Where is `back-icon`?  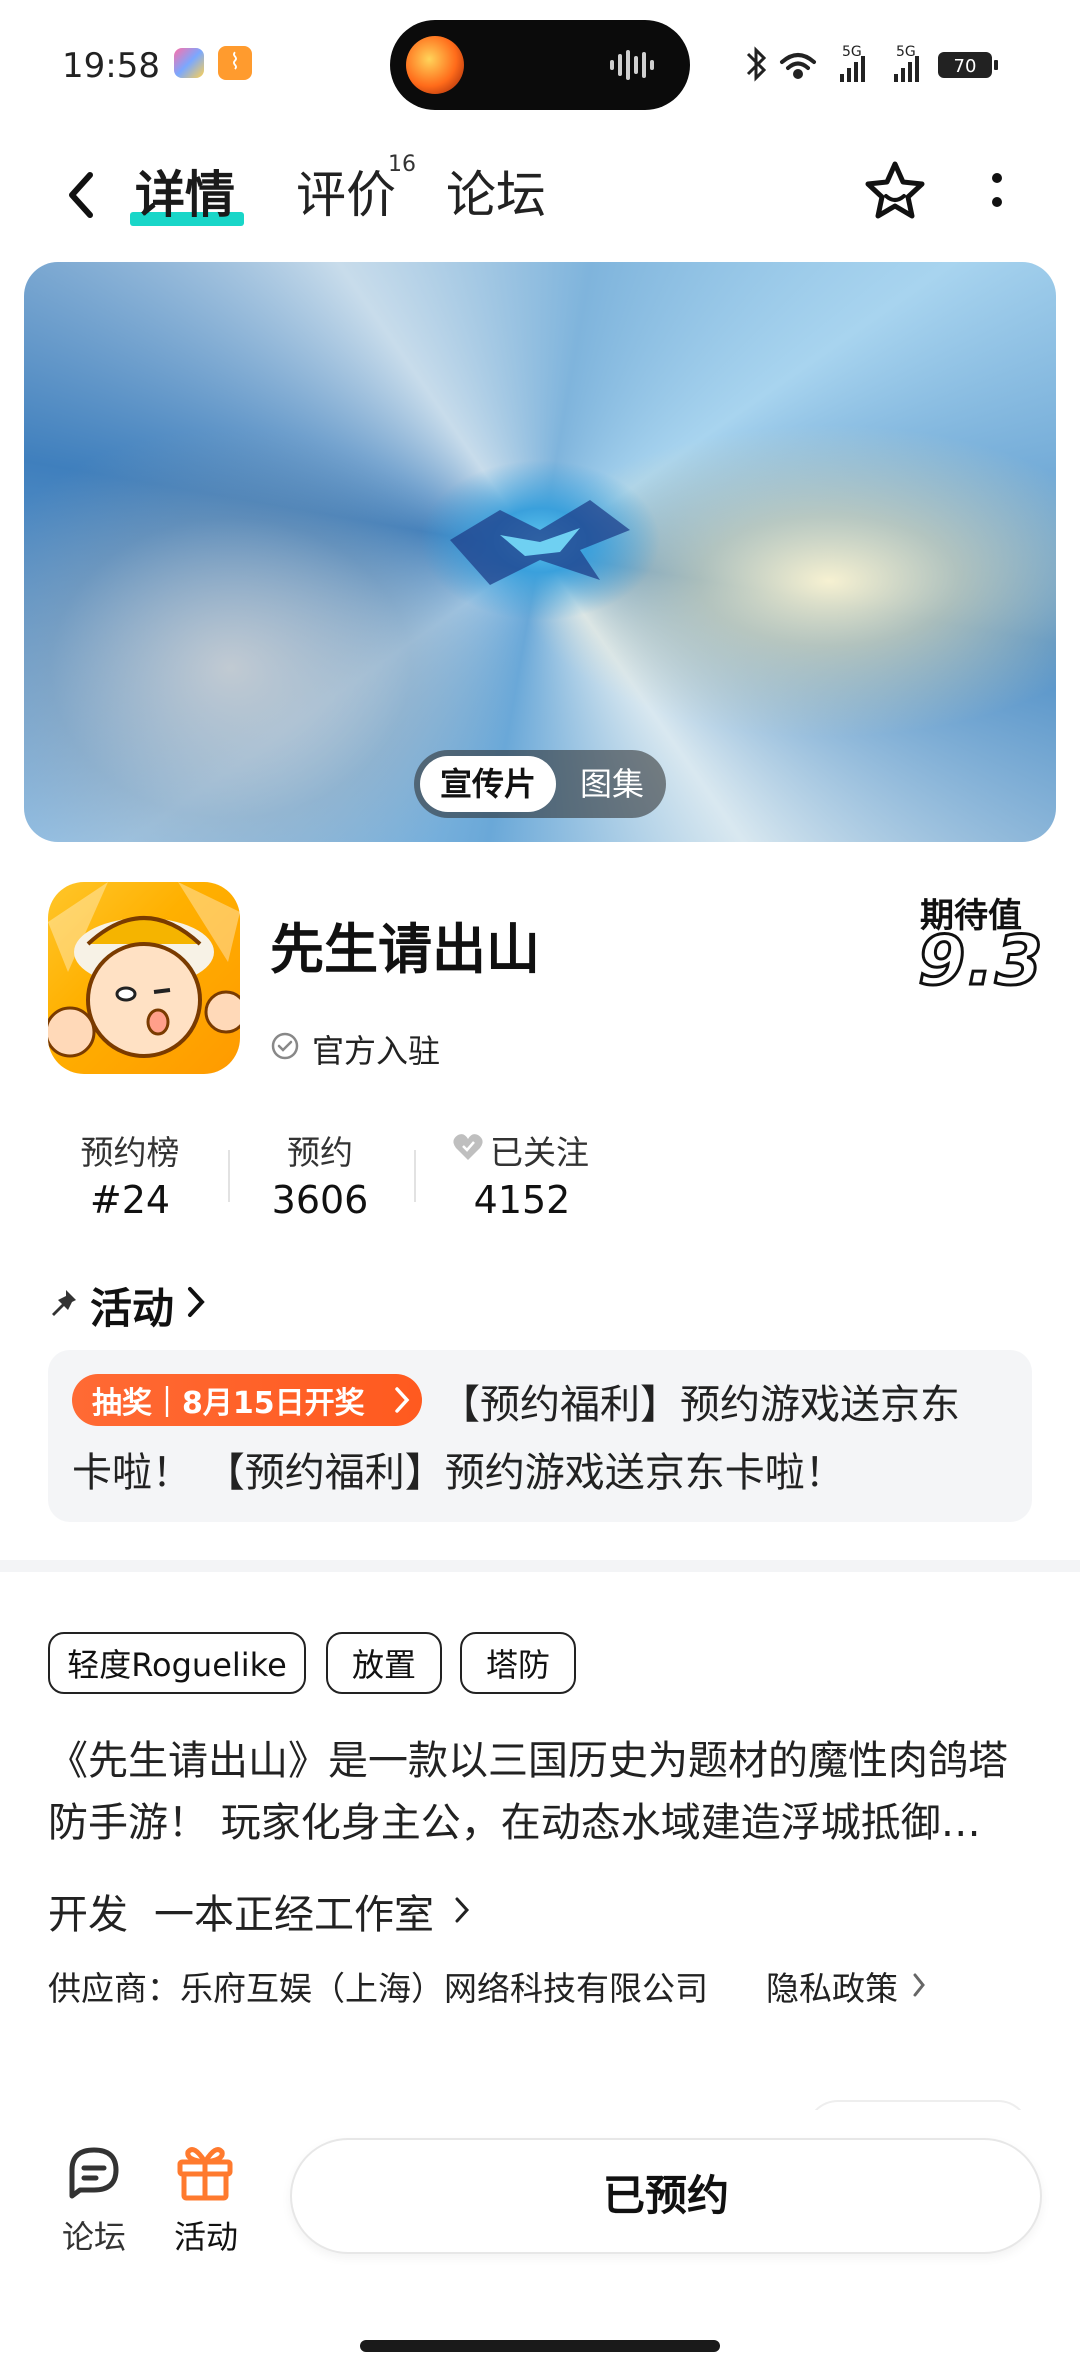 back-icon is located at coordinates (80, 195).